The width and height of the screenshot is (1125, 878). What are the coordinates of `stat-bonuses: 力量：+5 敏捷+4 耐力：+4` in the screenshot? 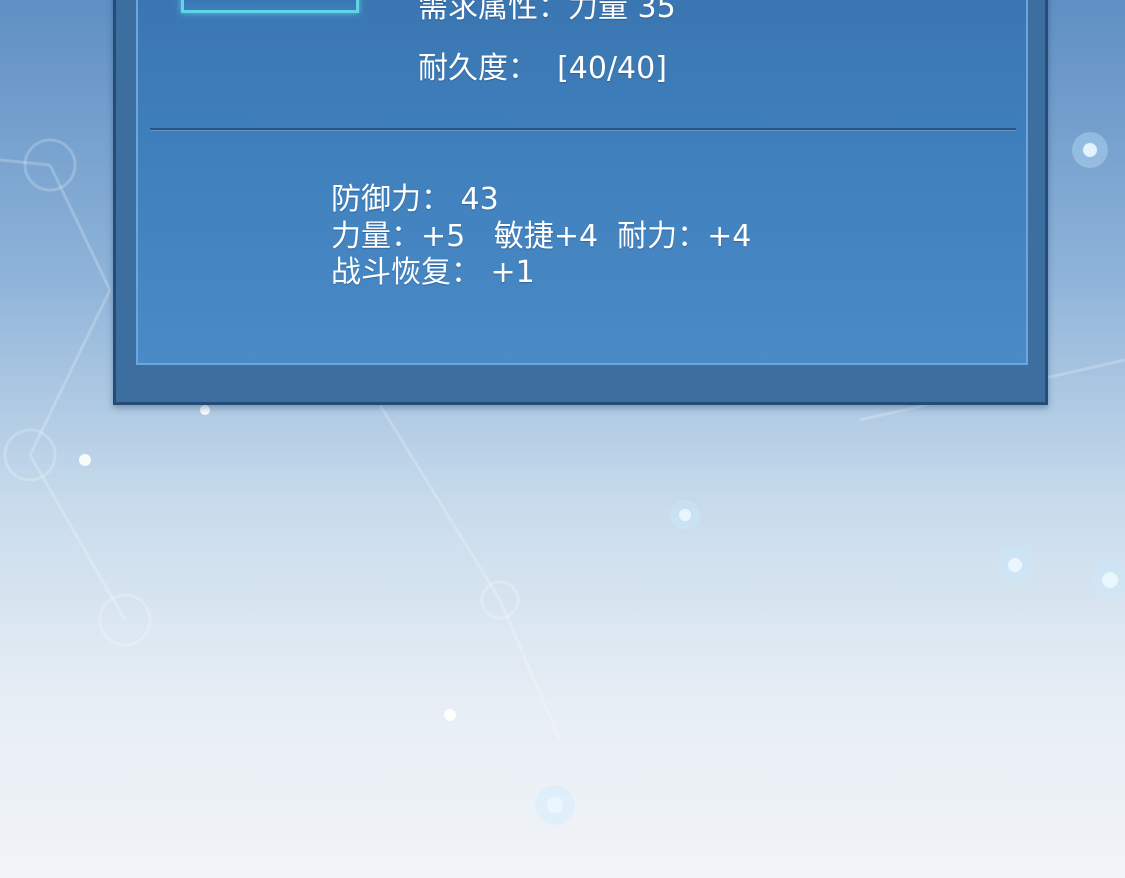 It's located at (541, 236).